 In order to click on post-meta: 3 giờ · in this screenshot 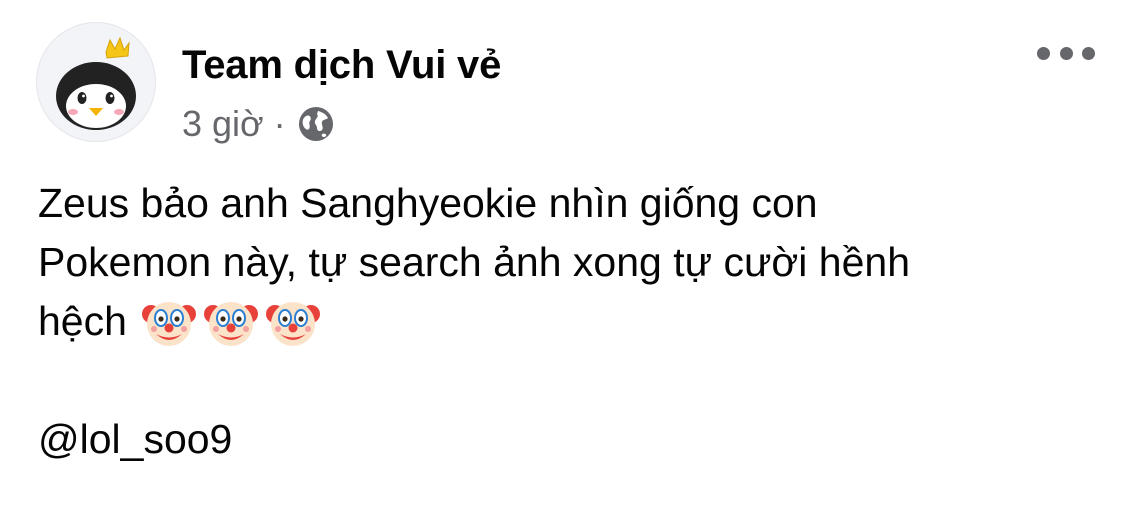, I will do `click(259, 124)`.